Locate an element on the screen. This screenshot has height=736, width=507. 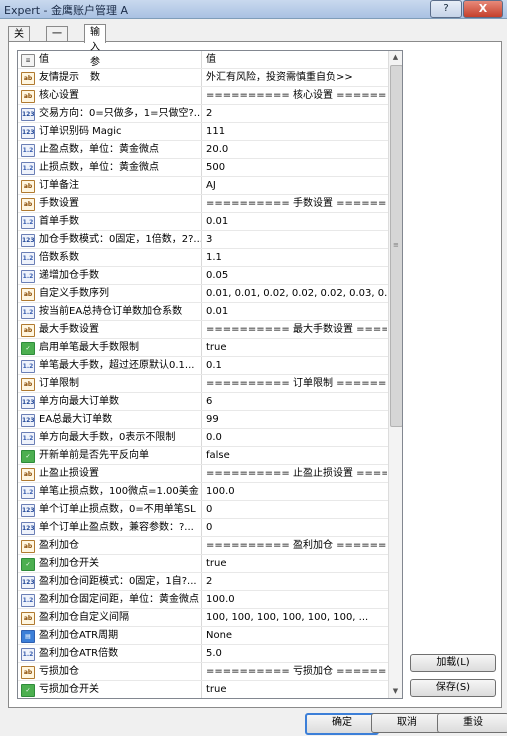
param-row: ab 手数设置 ========== 手数设置 ========== is located at coordinates (203, 204).